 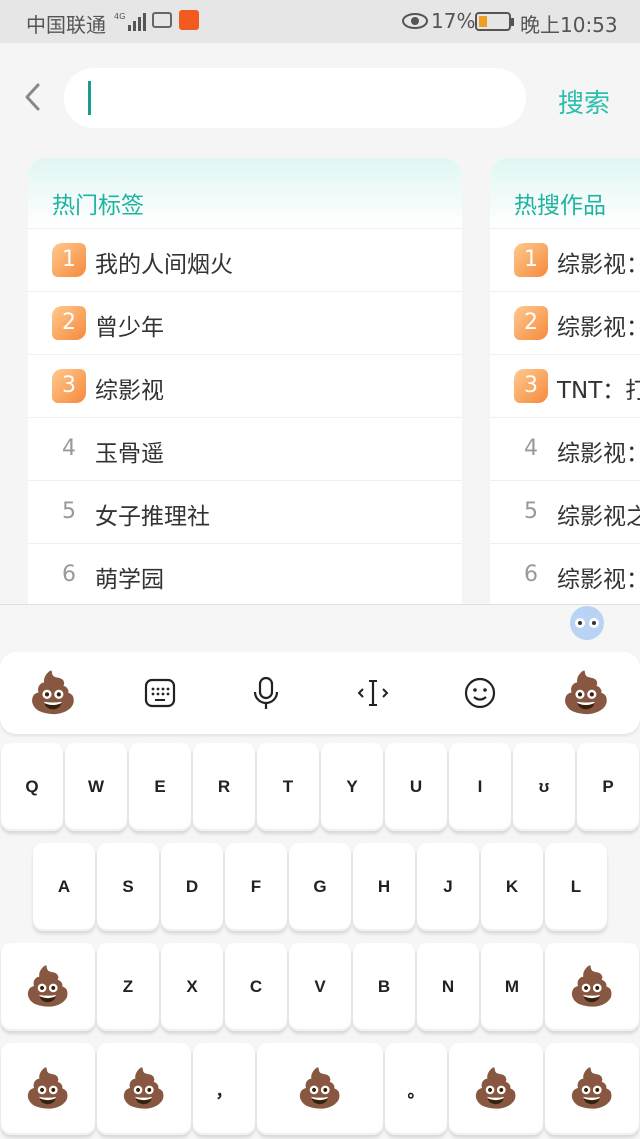 I want to click on card-title: 热搜作品, so click(x=560, y=206).